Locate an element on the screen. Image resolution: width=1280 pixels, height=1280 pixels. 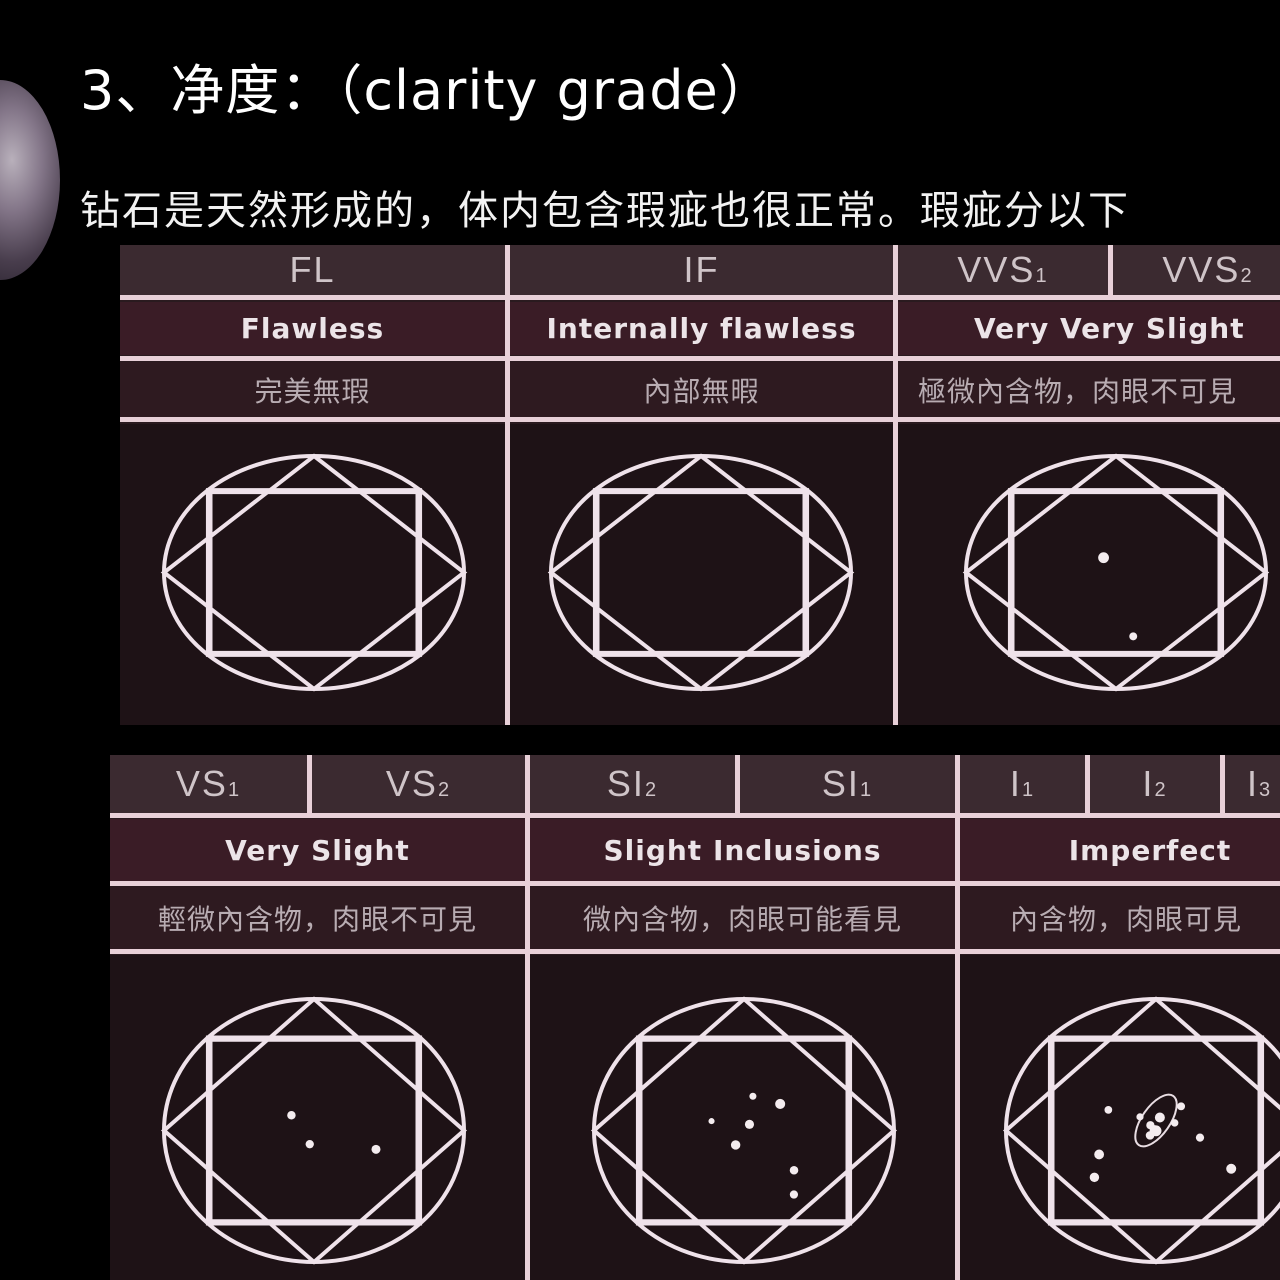
grade-code-i3: I3 is located at coordinates (1252, 784).